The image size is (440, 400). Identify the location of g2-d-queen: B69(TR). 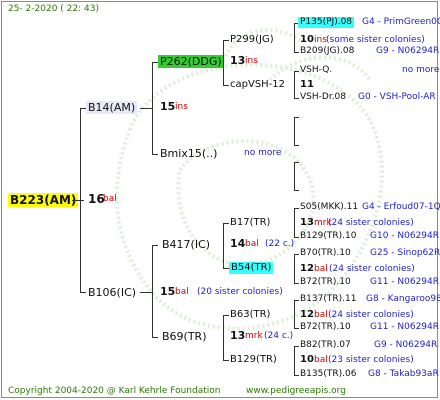
(184, 336).